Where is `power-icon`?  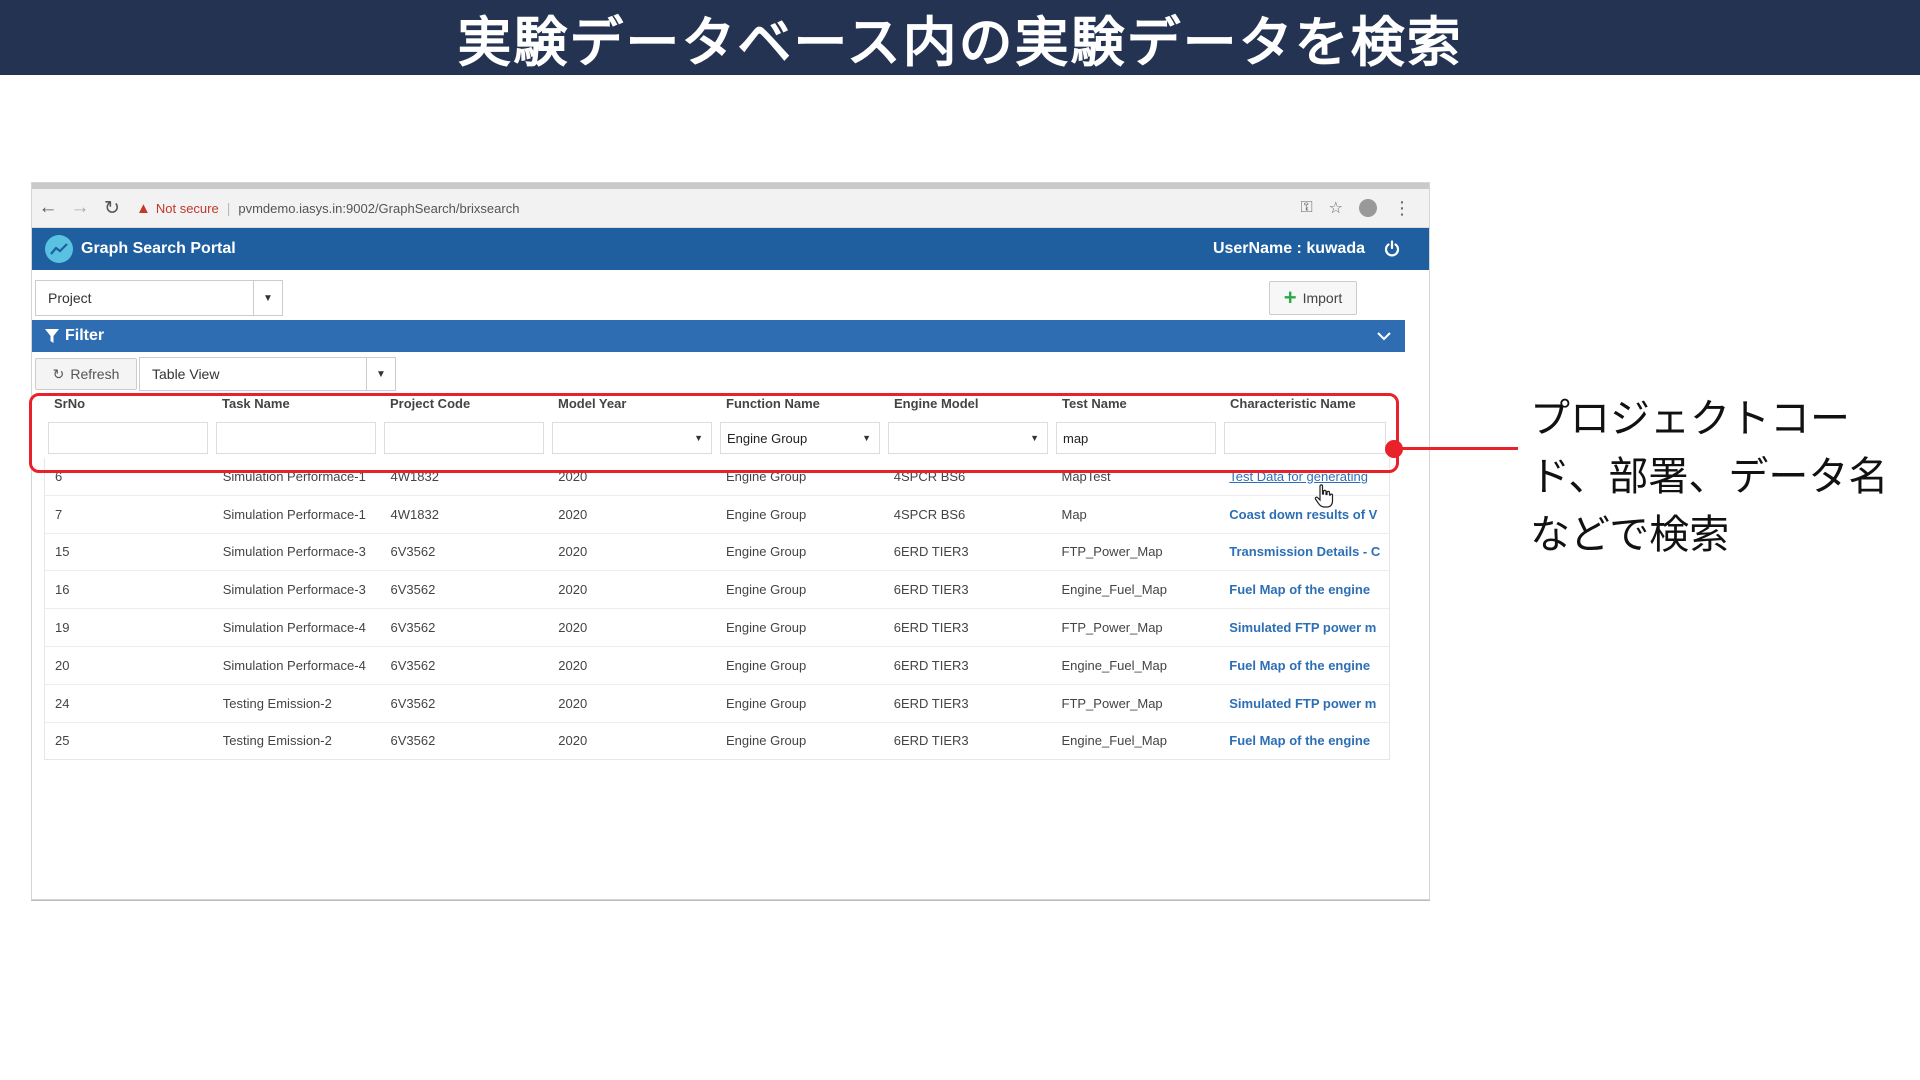
power-icon is located at coordinates (1392, 249).